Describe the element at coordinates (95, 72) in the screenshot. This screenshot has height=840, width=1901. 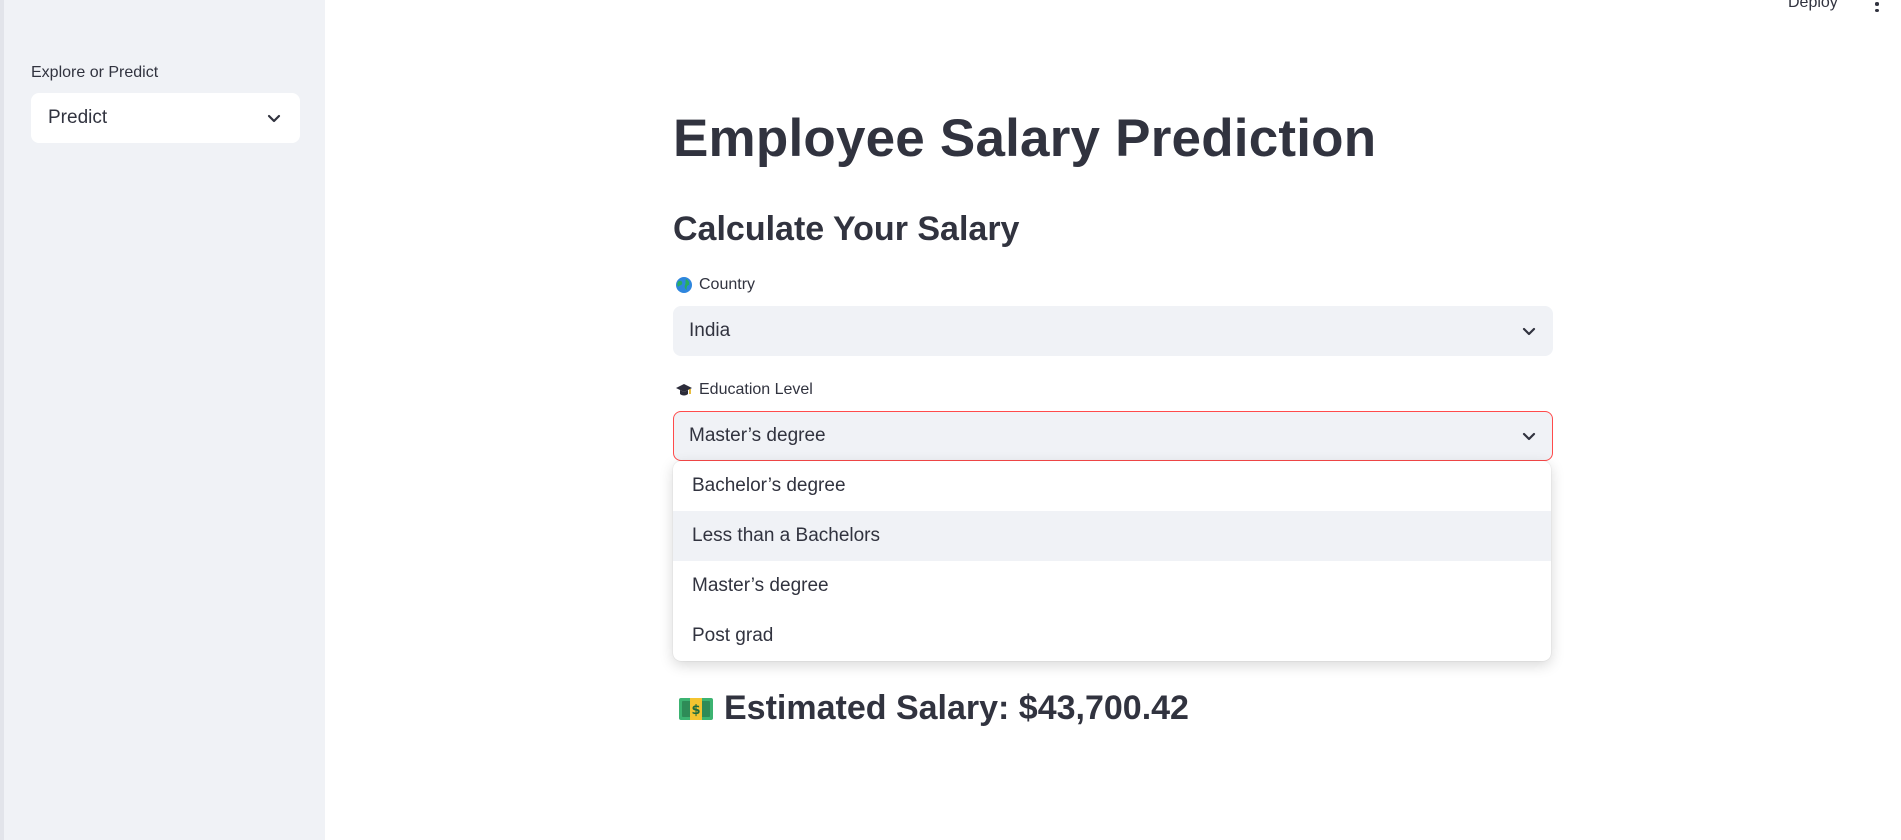
I see `sidebar-select-label: Explore or Predict` at that location.